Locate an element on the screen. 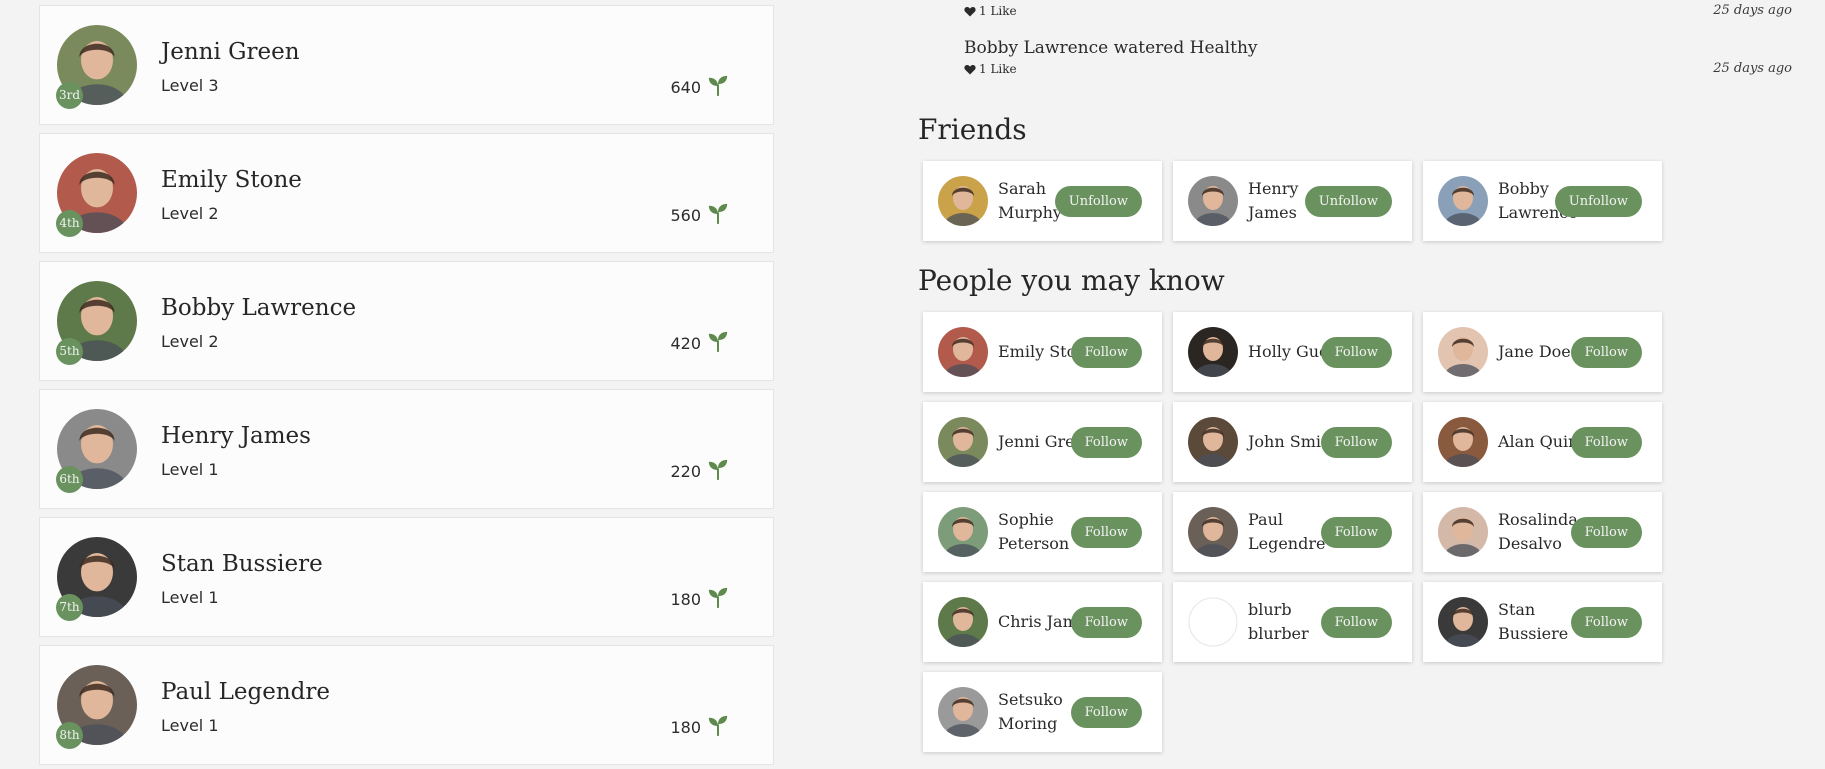  person-card: Rosalinda Desalvo Follow is located at coordinates (1542, 532).